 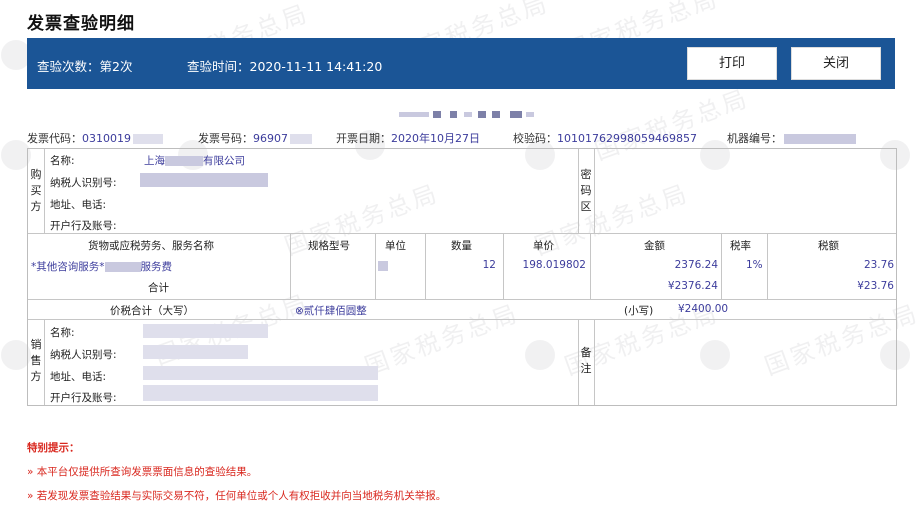 What do you see at coordinates (543, 246) in the screenshot?
I see `col-price: 单价` at bounding box center [543, 246].